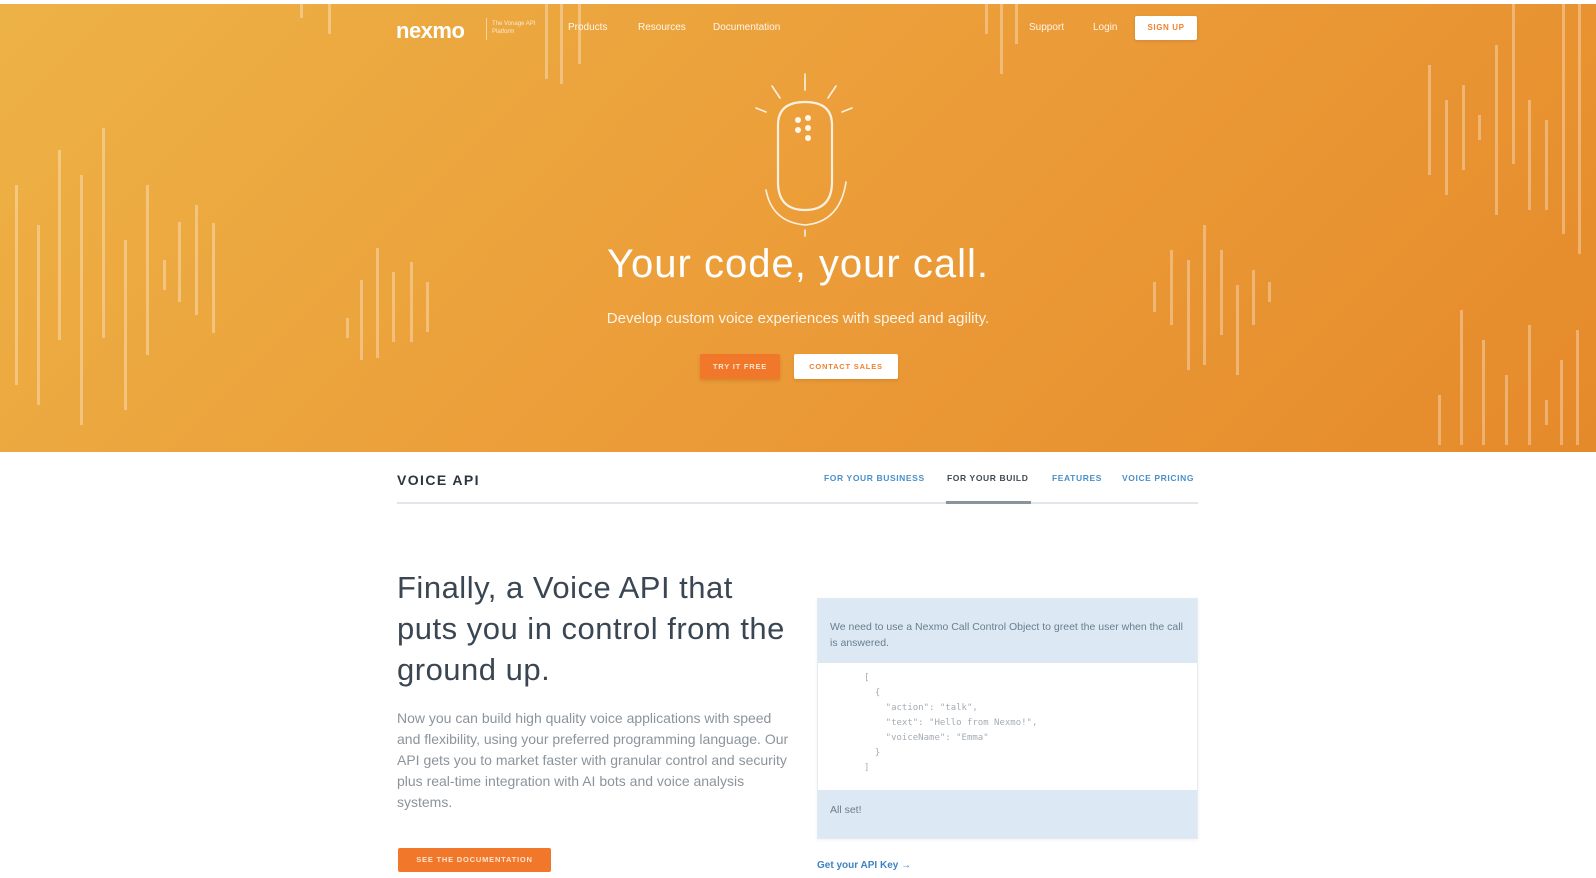 The height and width of the screenshot is (878, 1596). Describe the element at coordinates (798, 264) in the screenshot. I see `hero-title: Your code, your call.` at that location.